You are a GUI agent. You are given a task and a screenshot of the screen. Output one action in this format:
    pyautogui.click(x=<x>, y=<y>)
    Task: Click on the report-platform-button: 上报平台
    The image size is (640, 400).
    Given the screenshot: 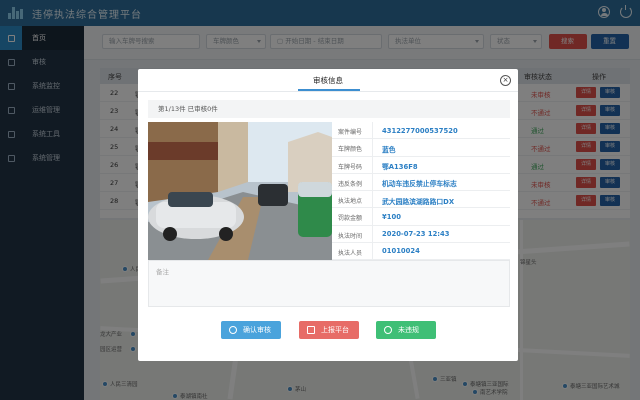 What is the action you would take?
    pyautogui.click(x=329, y=330)
    